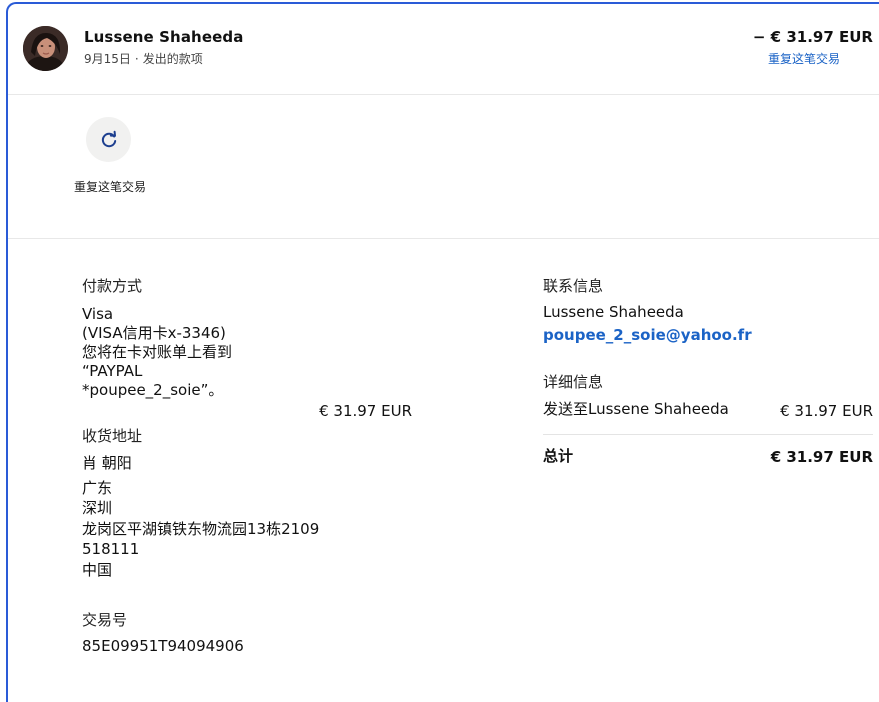 The image size is (879, 702). I want to click on contact-info-label: 联系信息, so click(573, 286).